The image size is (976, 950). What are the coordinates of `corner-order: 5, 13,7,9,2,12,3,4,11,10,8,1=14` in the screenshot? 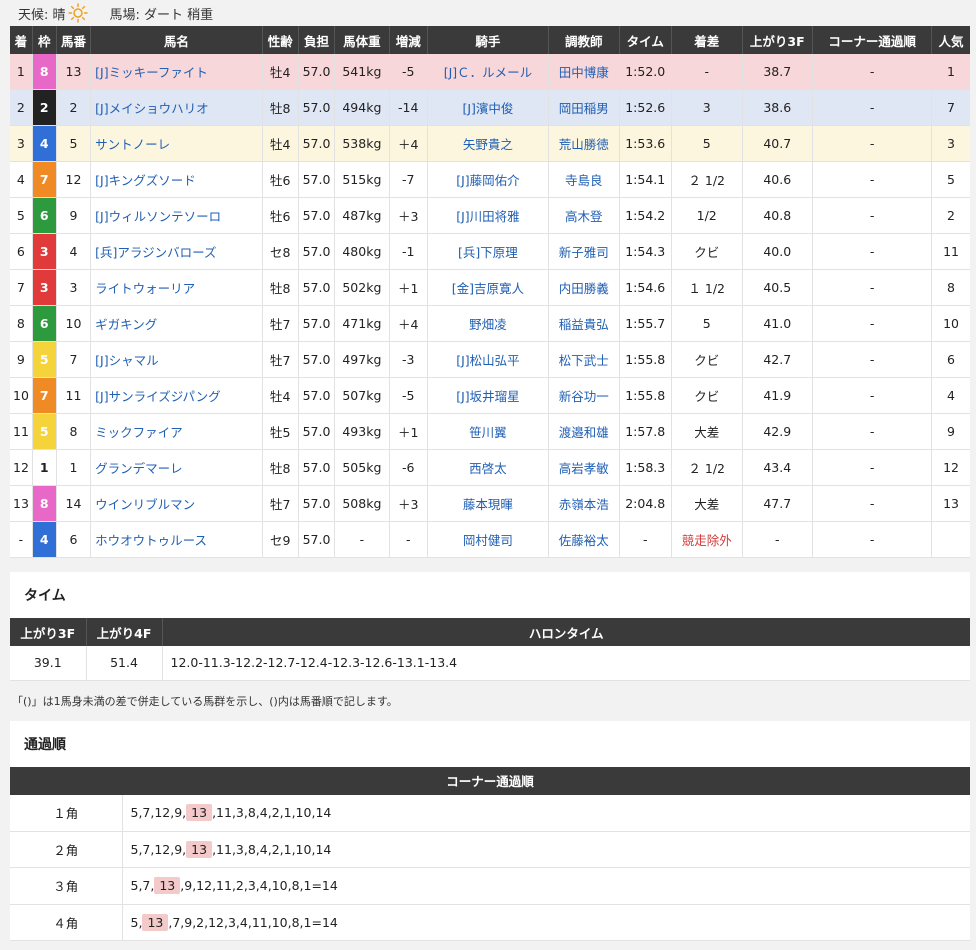 It's located at (546, 922).